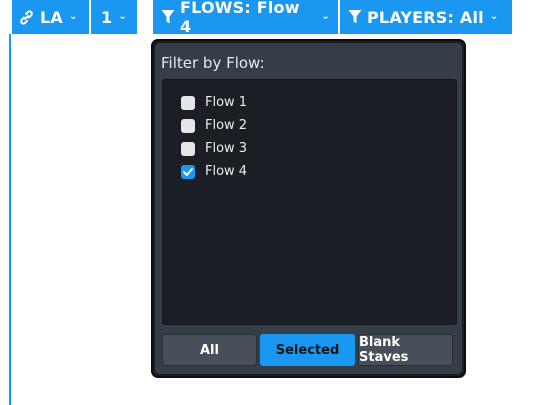 This screenshot has width=534, height=405. I want to click on selection-button-group: All Selected Blank Staves, so click(309, 350).